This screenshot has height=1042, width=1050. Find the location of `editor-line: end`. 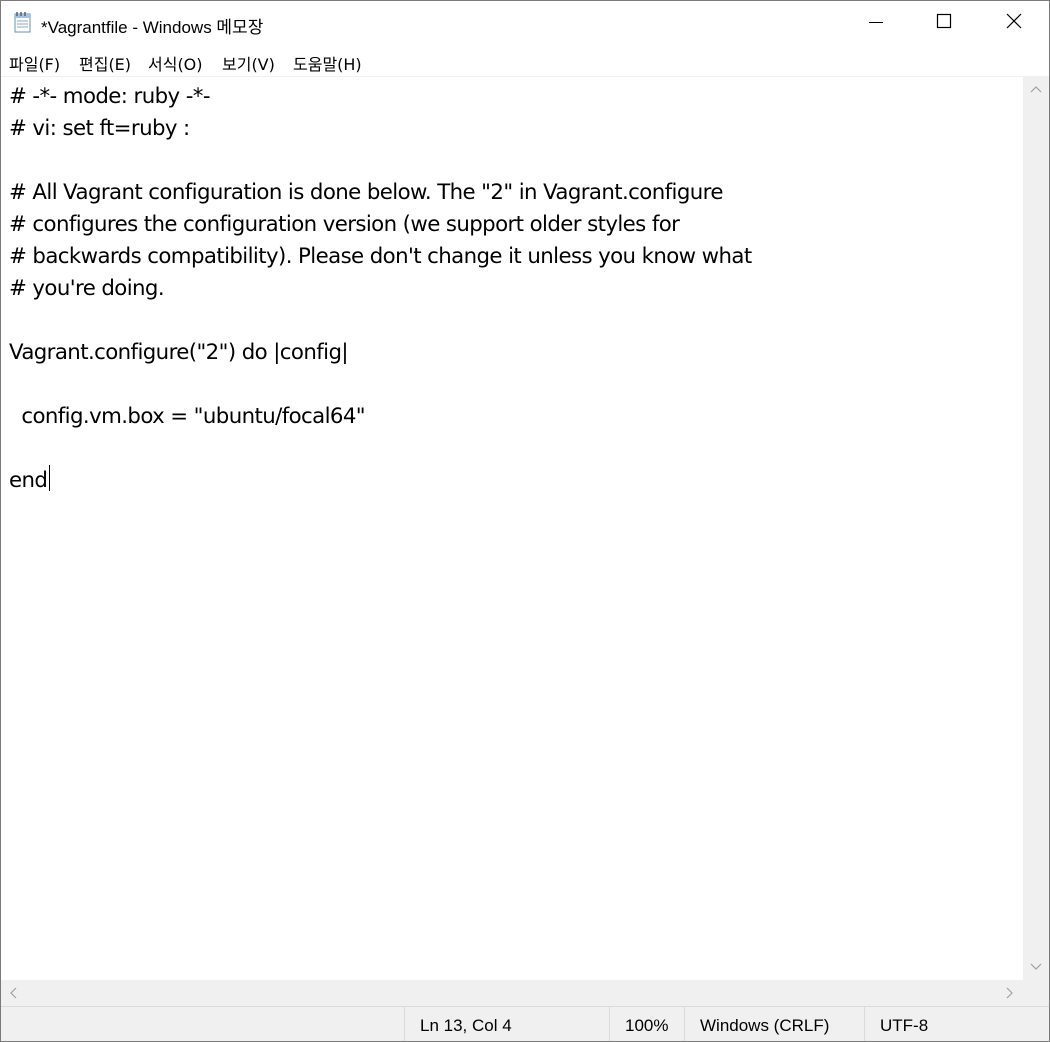

editor-line: end is located at coordinates (28, 480).